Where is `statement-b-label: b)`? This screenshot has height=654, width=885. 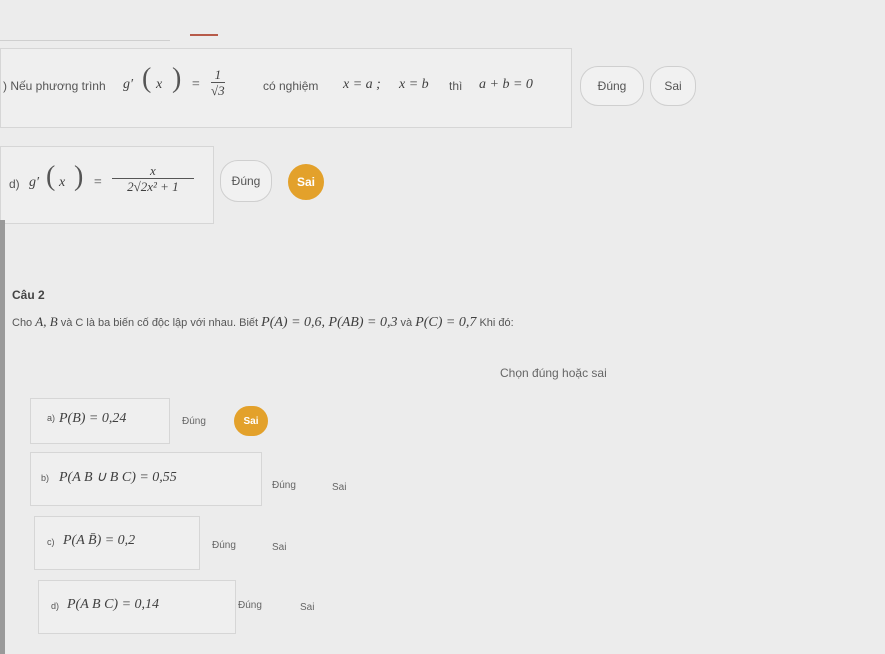
statement-b-label: b) is located at coordinates (45, 478).